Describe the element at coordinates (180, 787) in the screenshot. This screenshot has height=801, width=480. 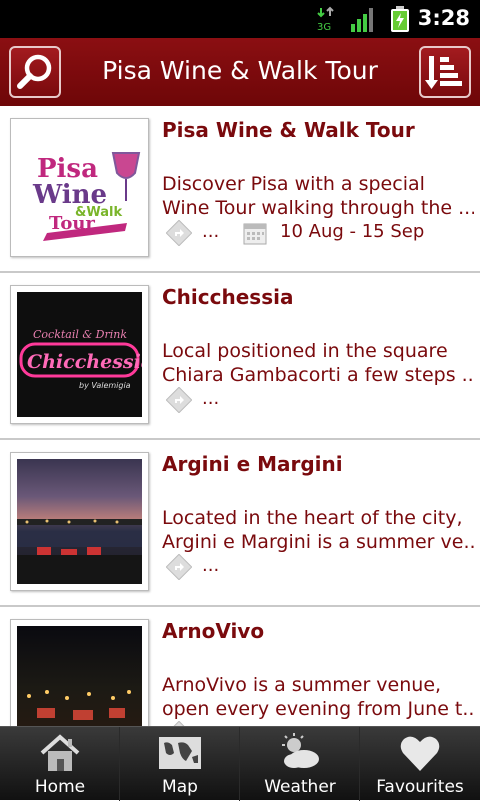
I see `nav-label: Map` at that location.